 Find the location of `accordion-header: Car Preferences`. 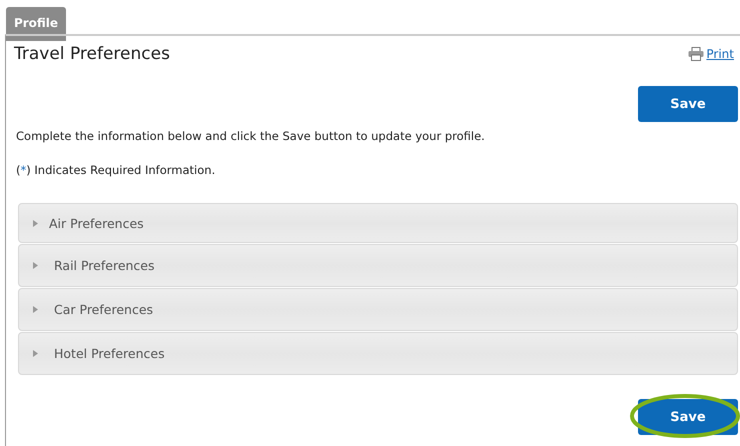

accordion-header: Car Preferences is located at coordinates (378, 309).